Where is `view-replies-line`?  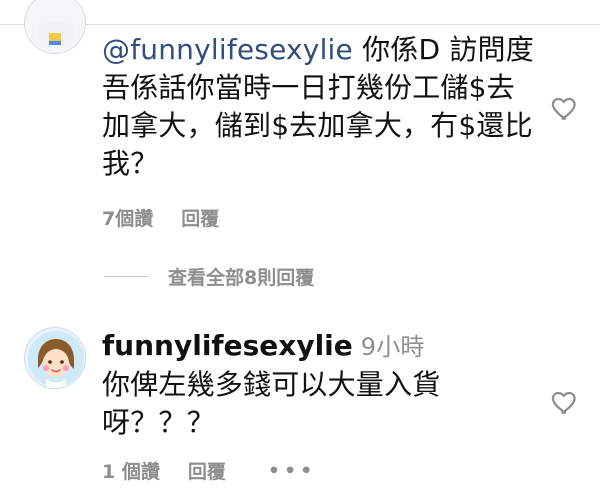 view-replies-line is located at coordinates (126, 276).